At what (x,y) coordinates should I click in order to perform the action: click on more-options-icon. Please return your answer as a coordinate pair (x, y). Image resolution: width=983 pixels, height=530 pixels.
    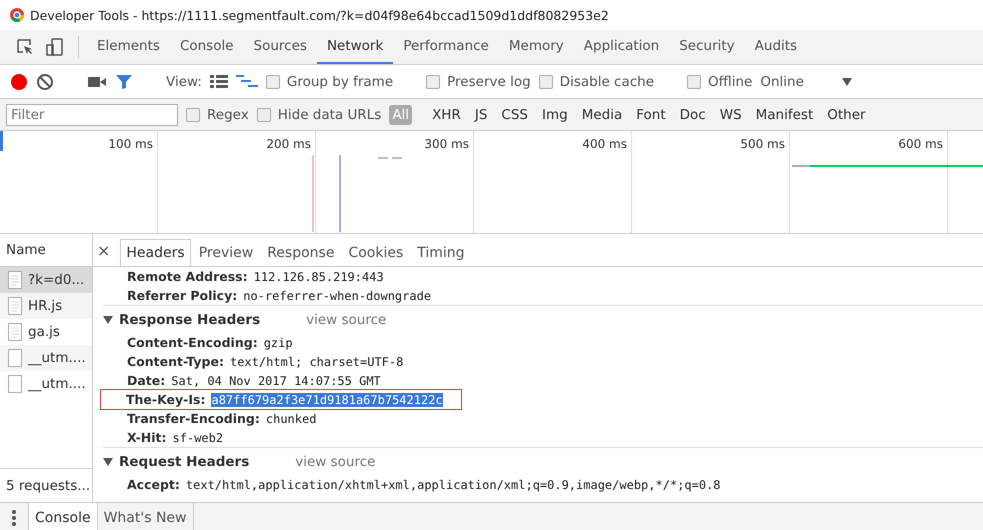
    Looking at the image, I should click on (14, 518).